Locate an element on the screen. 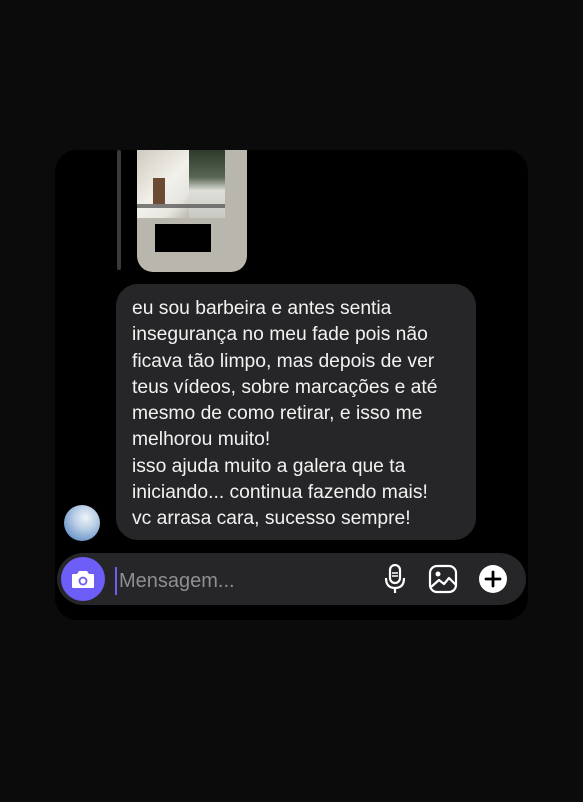 This screenshot has height=802, width=583. message-composer is located at coordinates (291, 579).